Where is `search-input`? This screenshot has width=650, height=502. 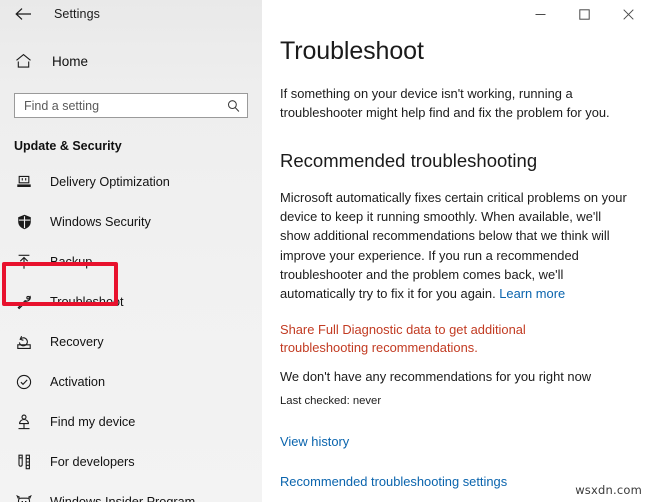
search-input is located at coordinates (131, 105).